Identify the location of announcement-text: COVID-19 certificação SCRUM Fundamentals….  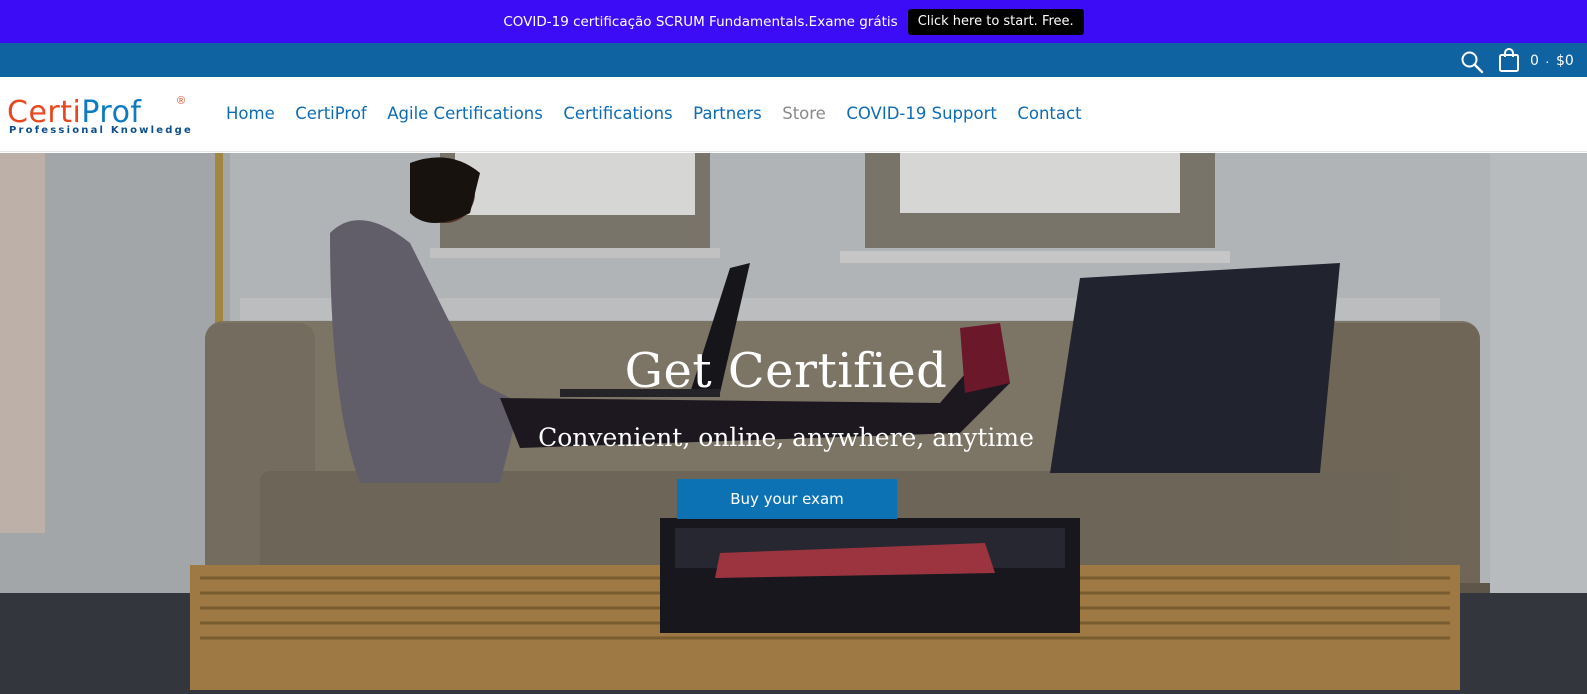
(700, 21).